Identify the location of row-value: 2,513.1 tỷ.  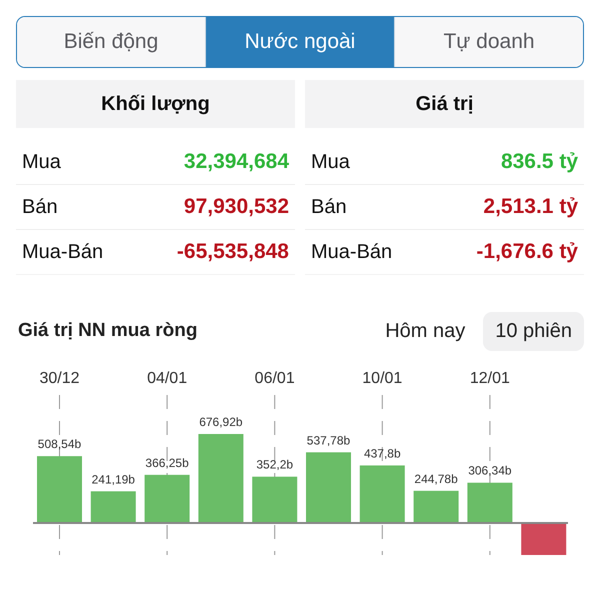
(530, 207).